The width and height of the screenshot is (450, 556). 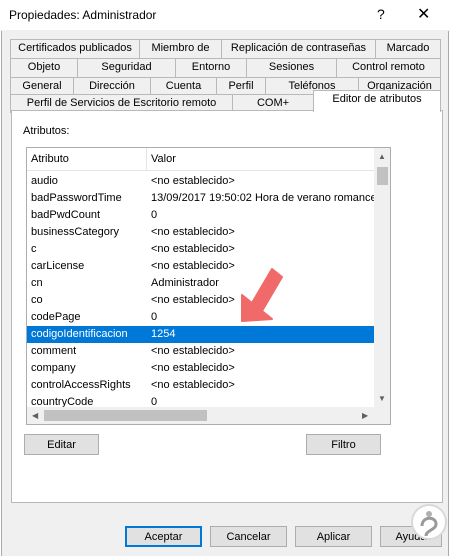 I want to click on table-row: codigoIdentificacion 1254, so click(x=201, y=334).